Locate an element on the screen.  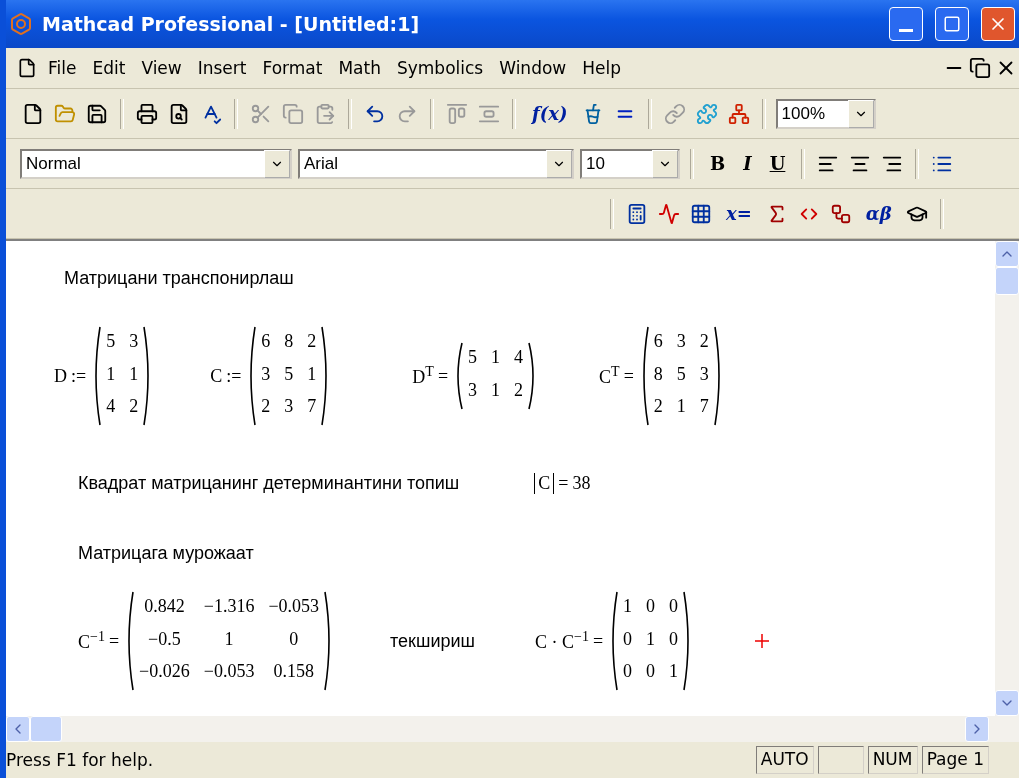
font-dropdown: Arial is located at coordinates (436, 163).